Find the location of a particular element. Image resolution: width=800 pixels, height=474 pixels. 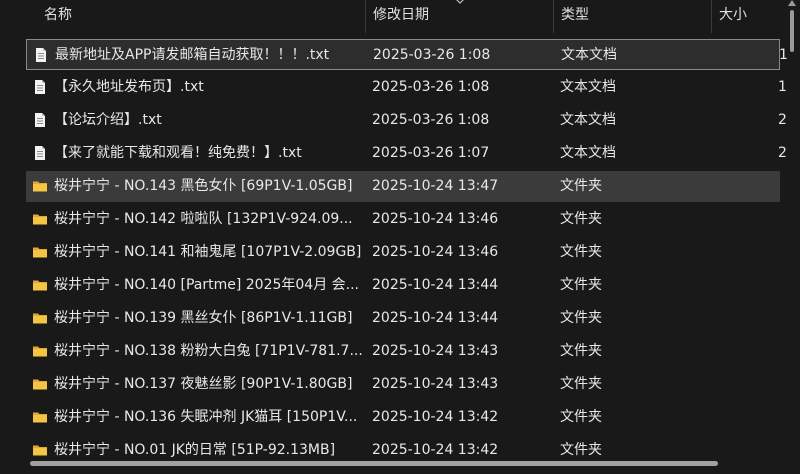

column-header-type: 类型 is located at coordinates (575, 16).